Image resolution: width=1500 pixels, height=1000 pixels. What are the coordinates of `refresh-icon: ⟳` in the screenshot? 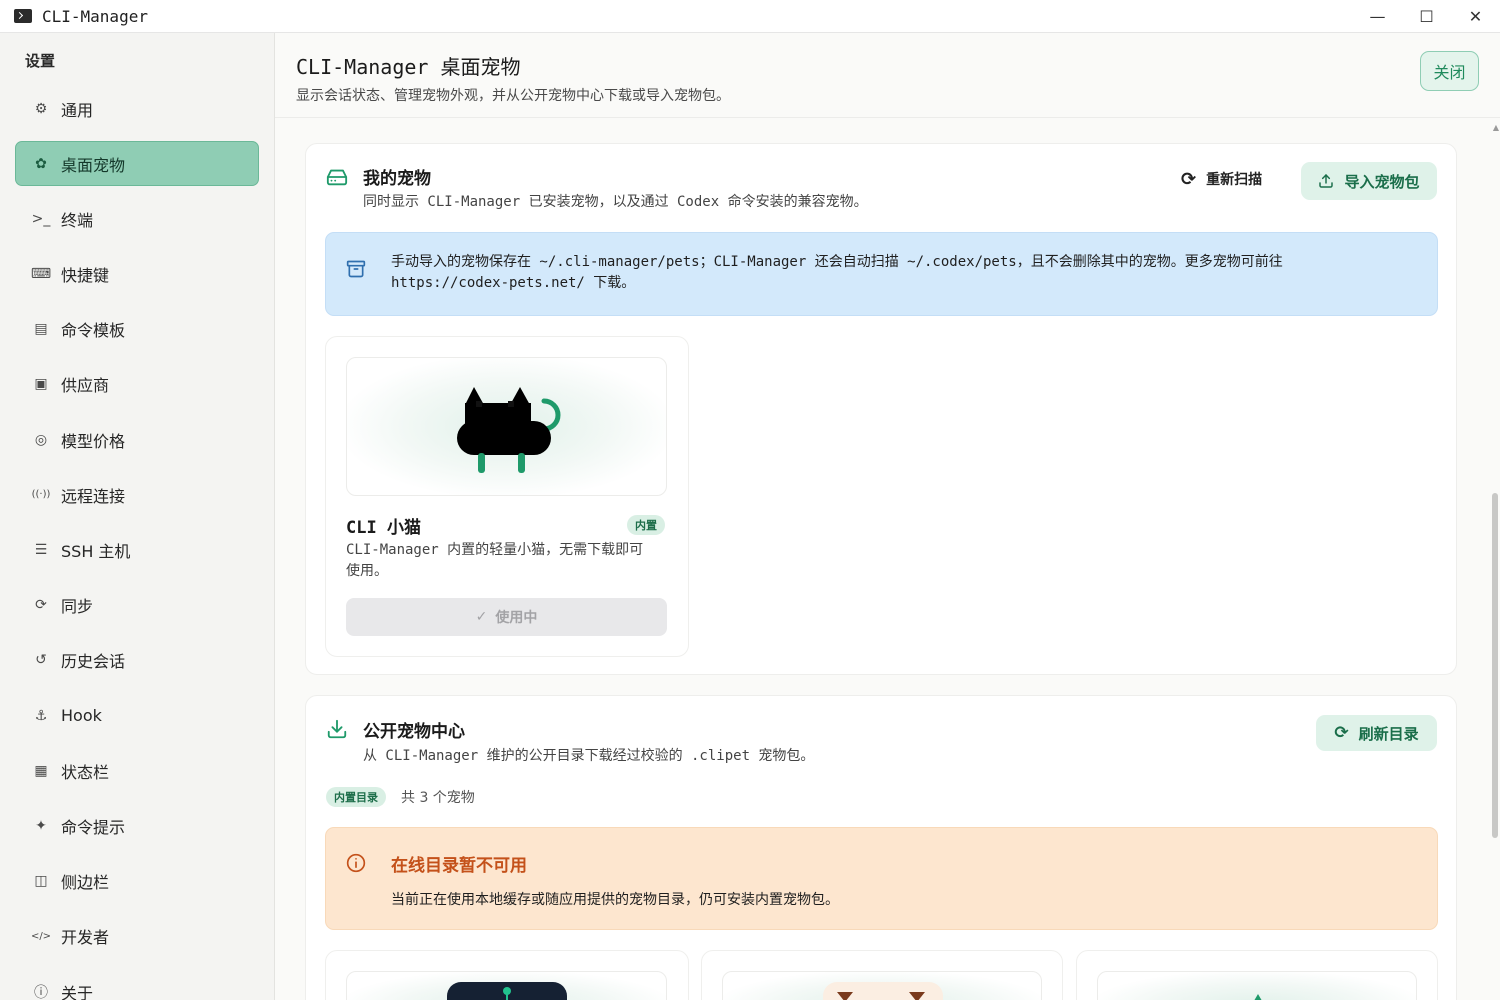 It's located at (1189, 179).